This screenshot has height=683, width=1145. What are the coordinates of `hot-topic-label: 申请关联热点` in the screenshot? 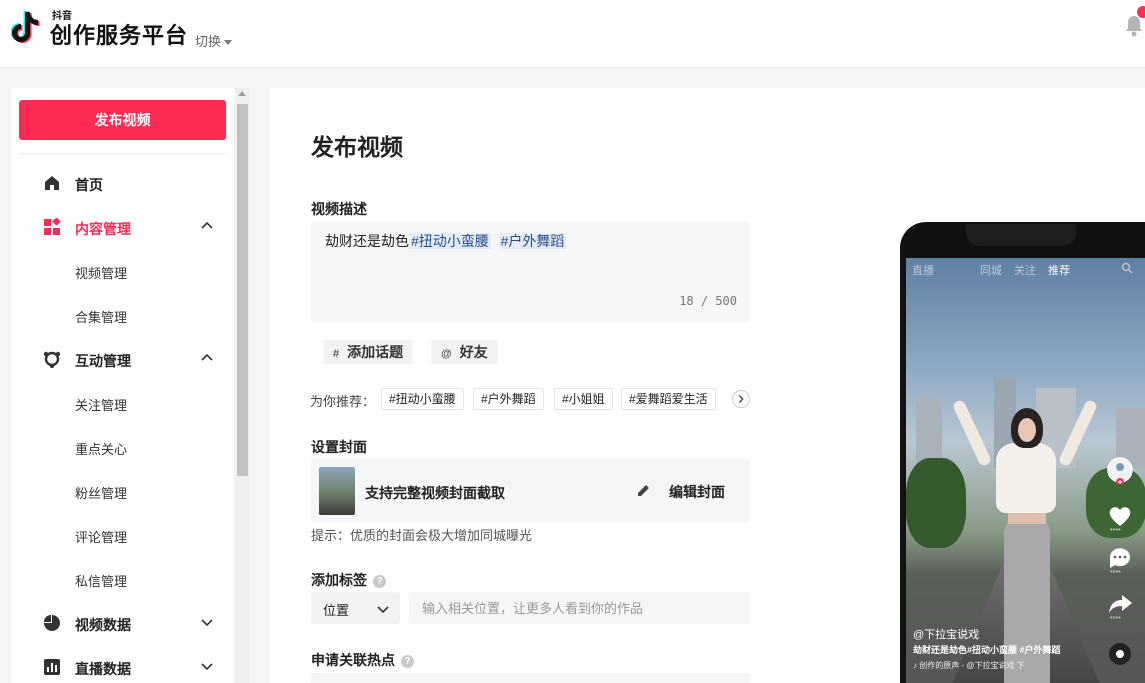 It's located at (353, 660).